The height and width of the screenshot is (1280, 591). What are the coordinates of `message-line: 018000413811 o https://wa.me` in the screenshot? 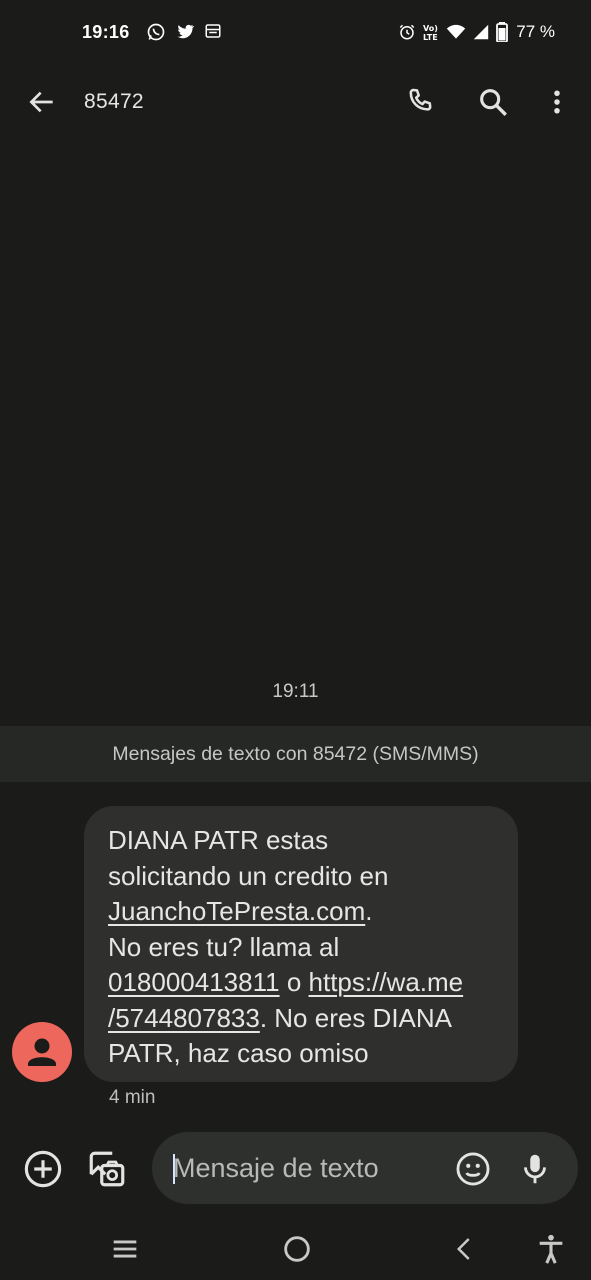 It's located at (301, 983).